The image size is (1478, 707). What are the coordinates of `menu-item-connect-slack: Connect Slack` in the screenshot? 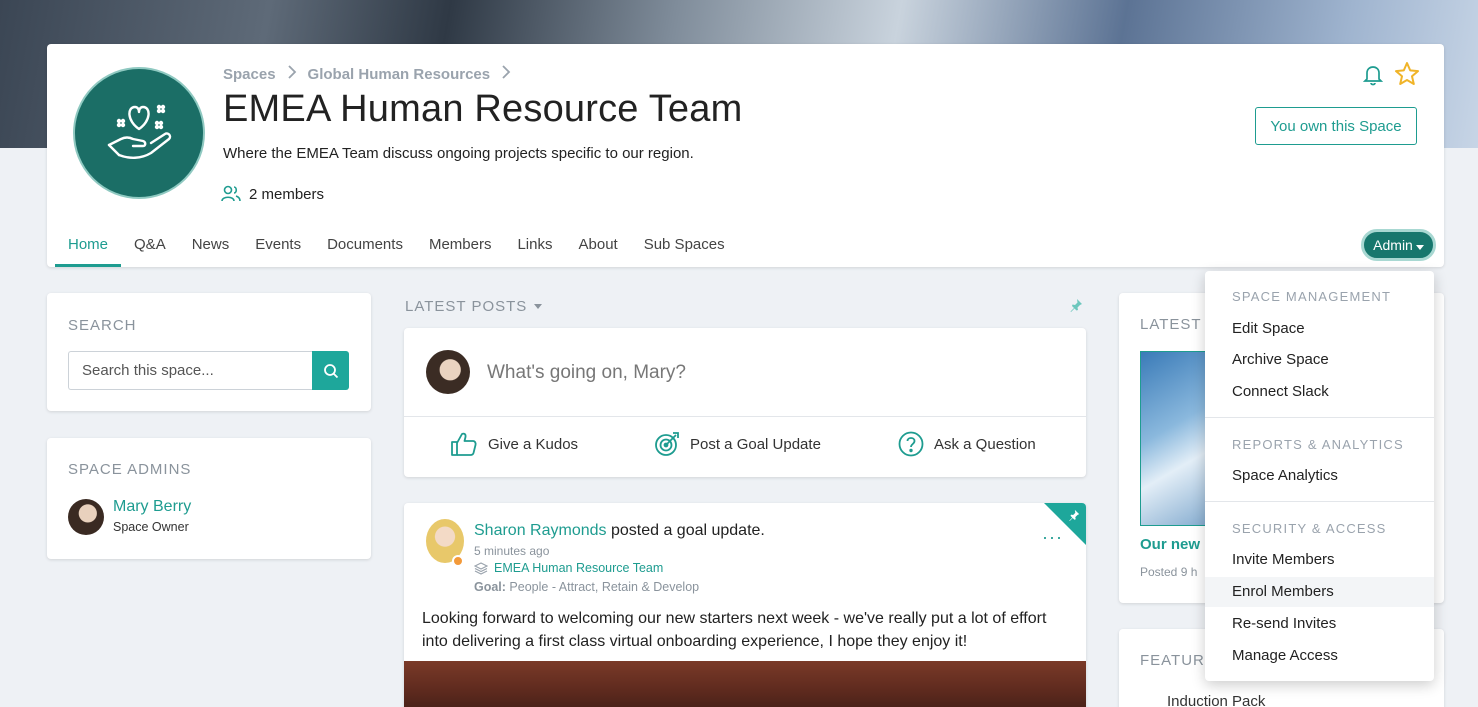 It's located at (1319, 392).